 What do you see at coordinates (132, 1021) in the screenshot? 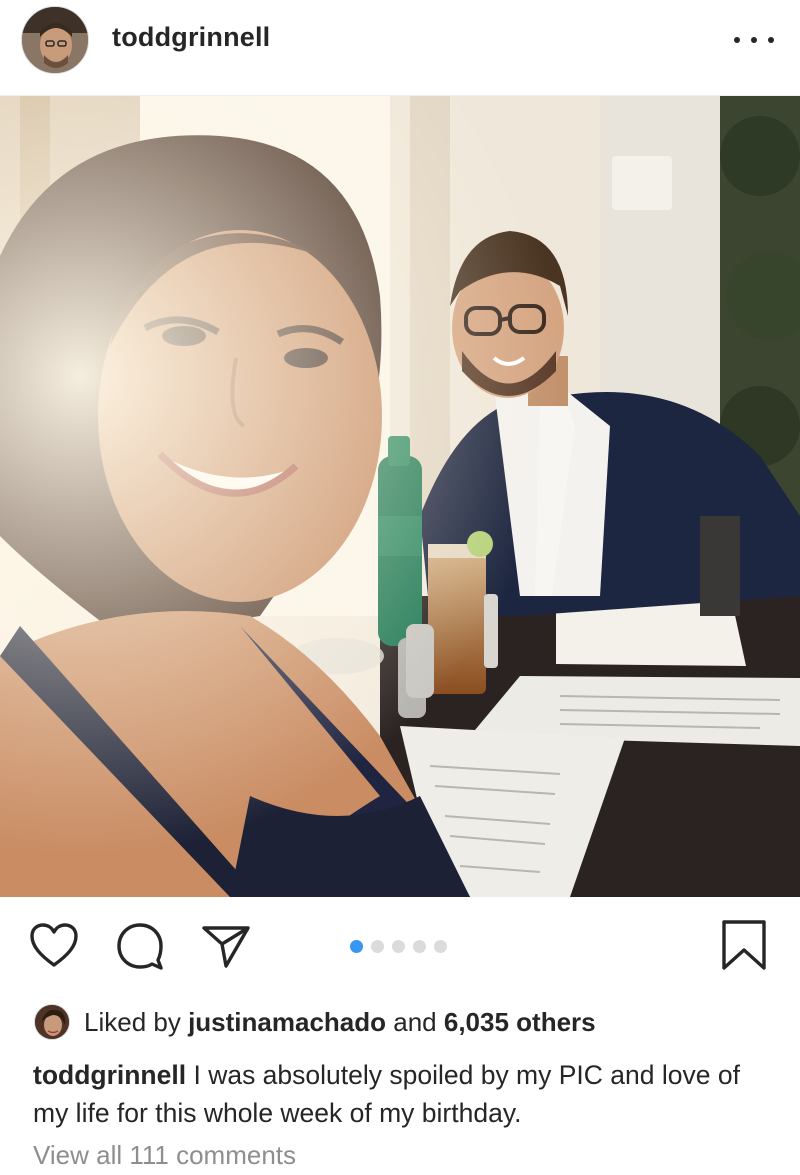
I see `likes-prefix: Liked by` at bounding box center [132, 1021].